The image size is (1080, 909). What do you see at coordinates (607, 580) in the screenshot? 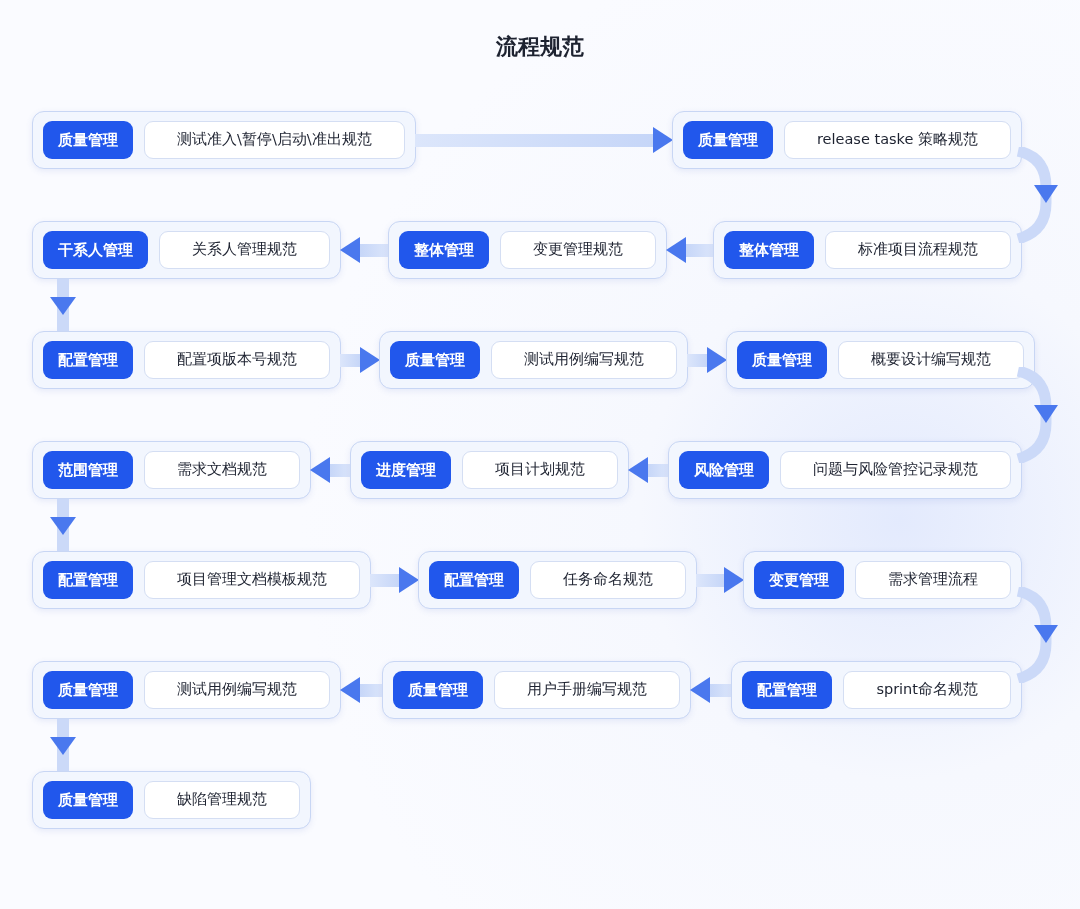
I see `step-label: 任务命名规范` at bounding box center [607, 580].